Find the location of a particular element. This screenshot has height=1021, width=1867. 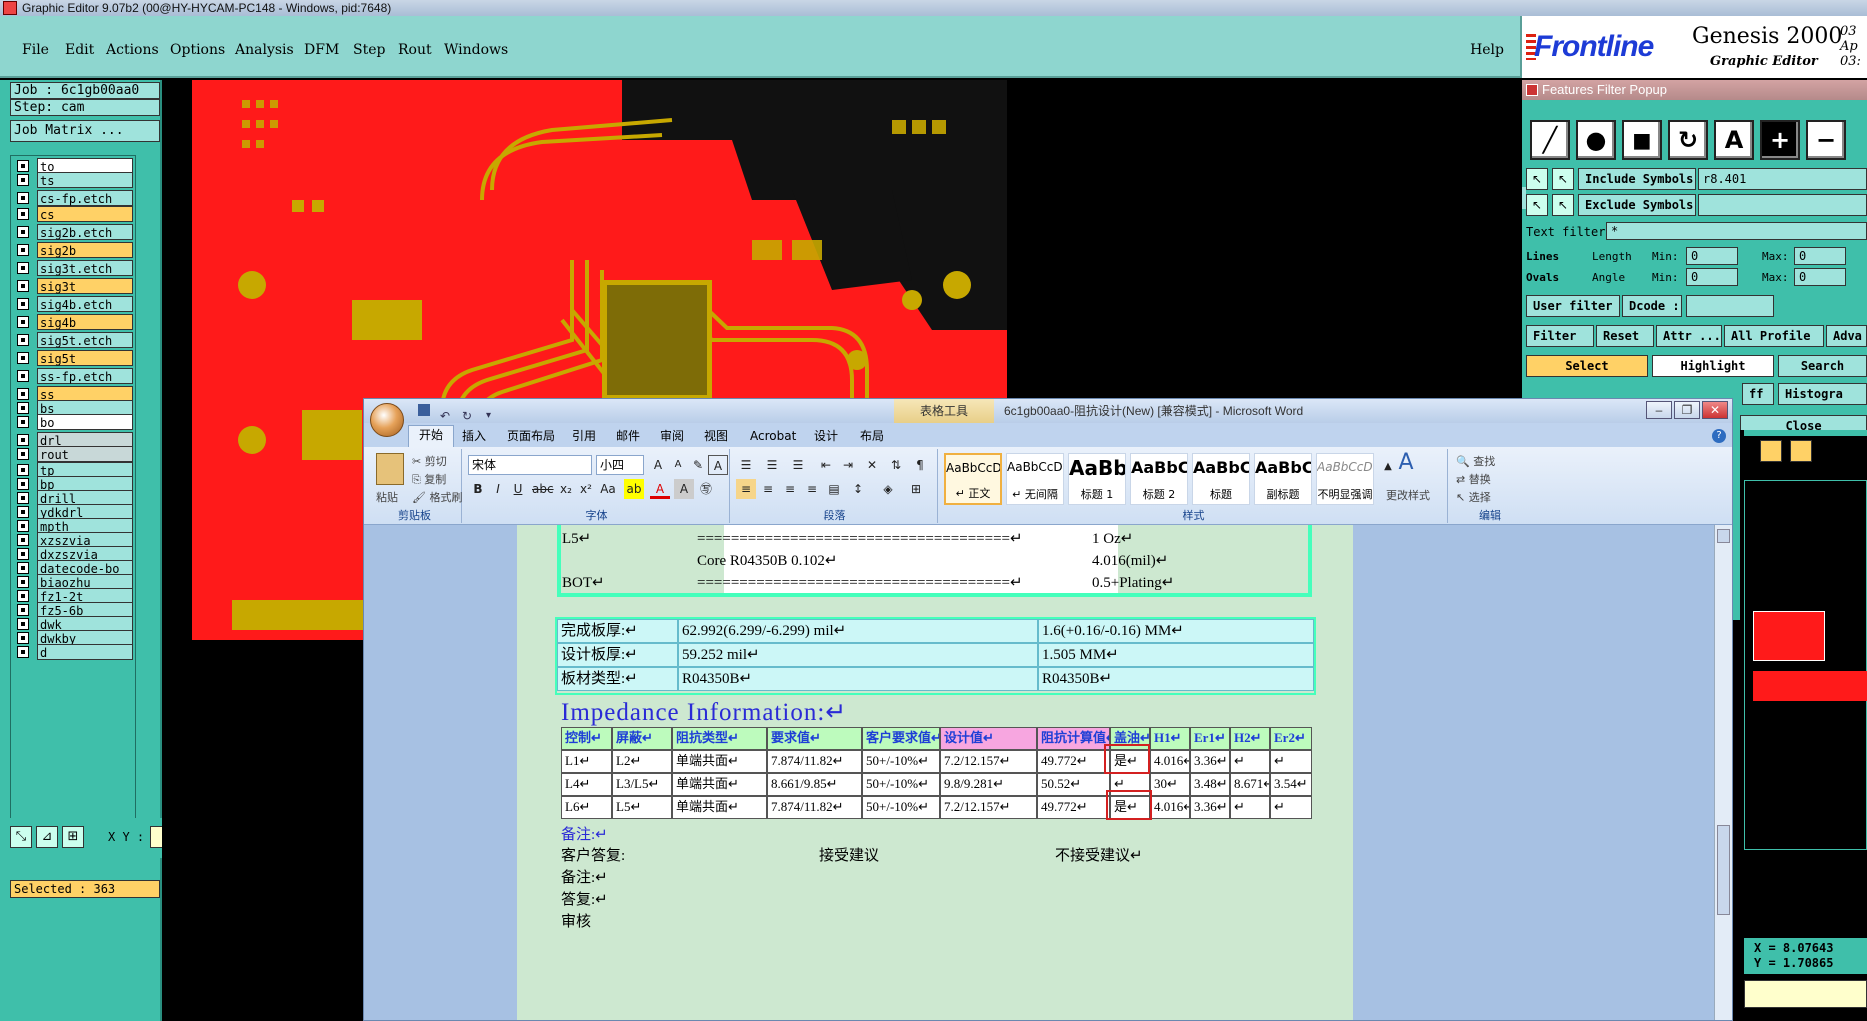

include-symbols-button: Include Symbols : is located at coordinates (1637, 179).